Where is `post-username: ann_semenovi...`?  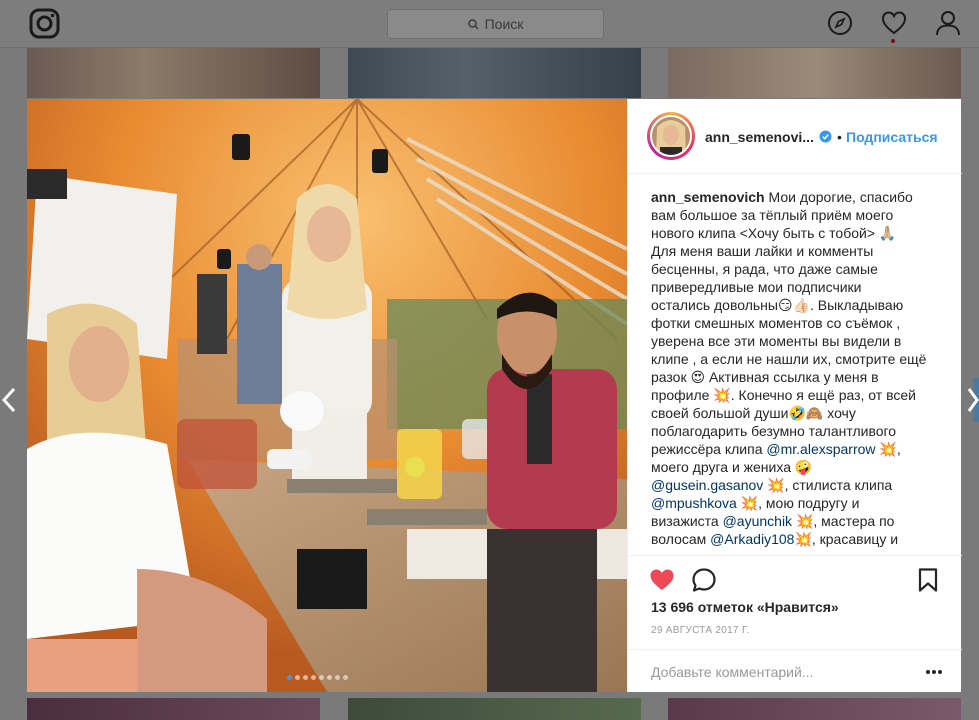 post-username: ann_semenovi... is located at coordinates (759, 137).